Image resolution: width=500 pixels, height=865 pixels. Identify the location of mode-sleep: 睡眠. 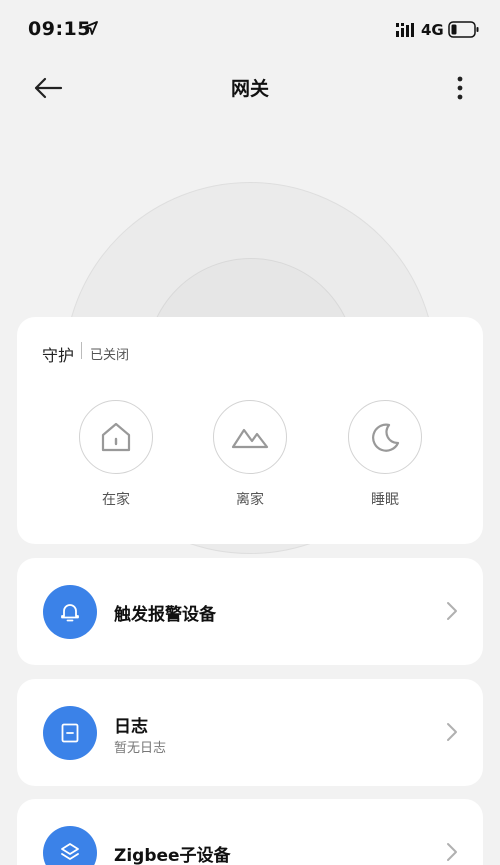
(385, 454).